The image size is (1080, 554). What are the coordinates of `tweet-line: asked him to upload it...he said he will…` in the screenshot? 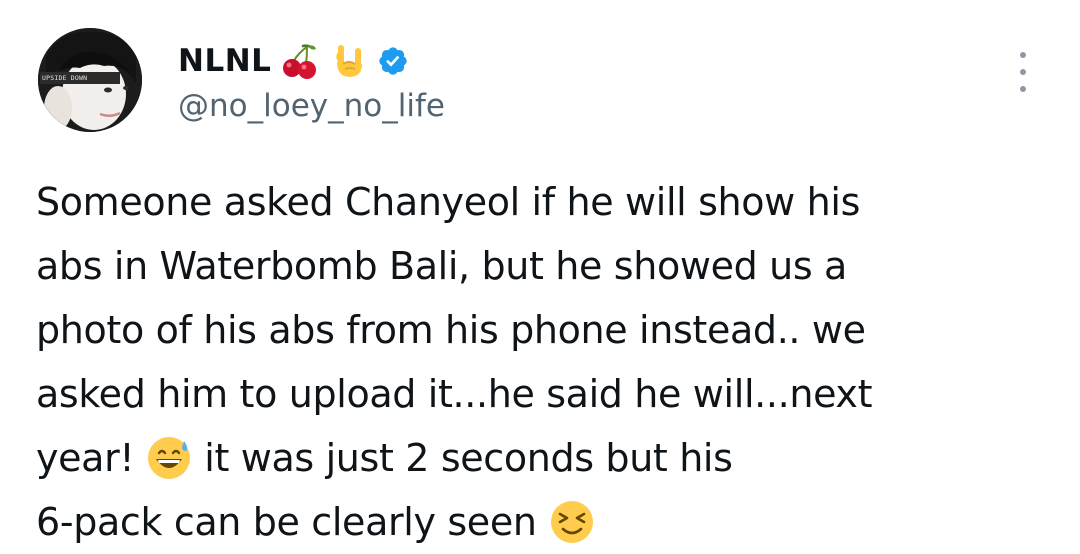 It's located at (454, 394).